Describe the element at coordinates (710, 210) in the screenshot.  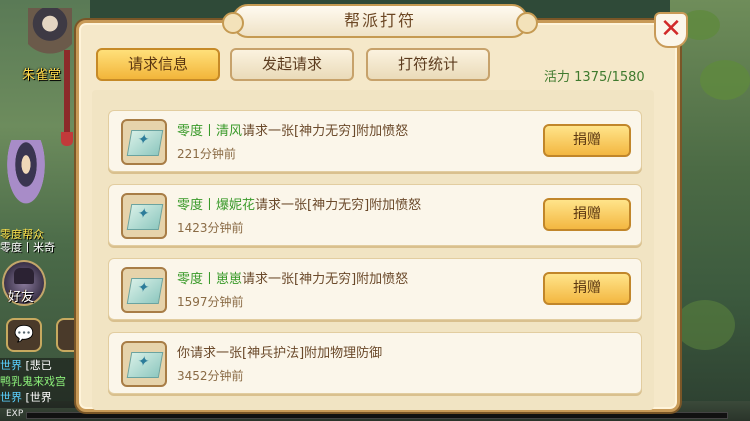
I see `scene-right-backdrop` at that location.